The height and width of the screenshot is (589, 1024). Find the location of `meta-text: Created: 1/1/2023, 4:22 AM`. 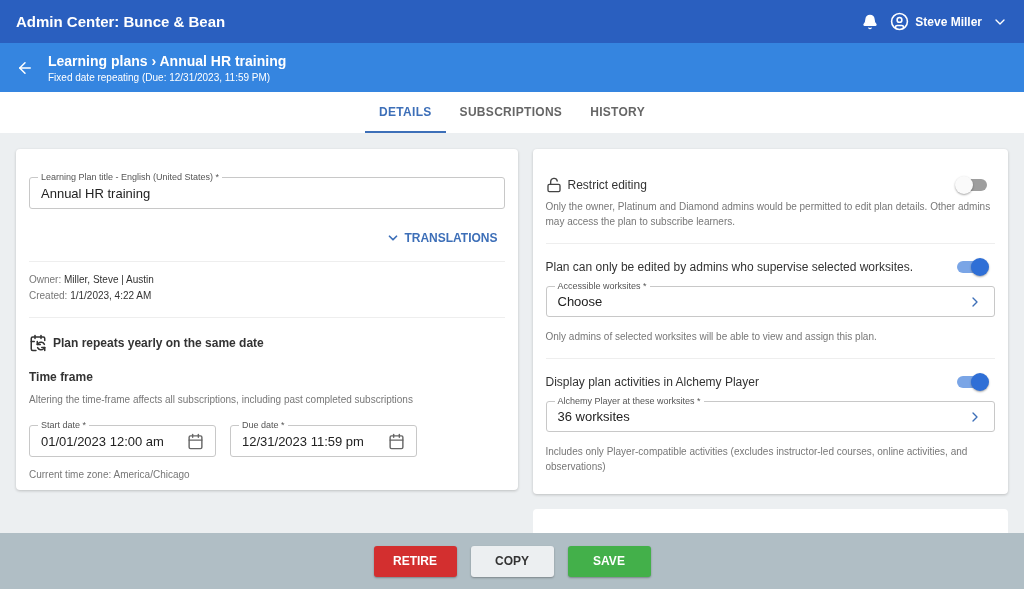

meta-text: Created: 1/1/2023, 4:22 AM is located at coordinates (91, 295).